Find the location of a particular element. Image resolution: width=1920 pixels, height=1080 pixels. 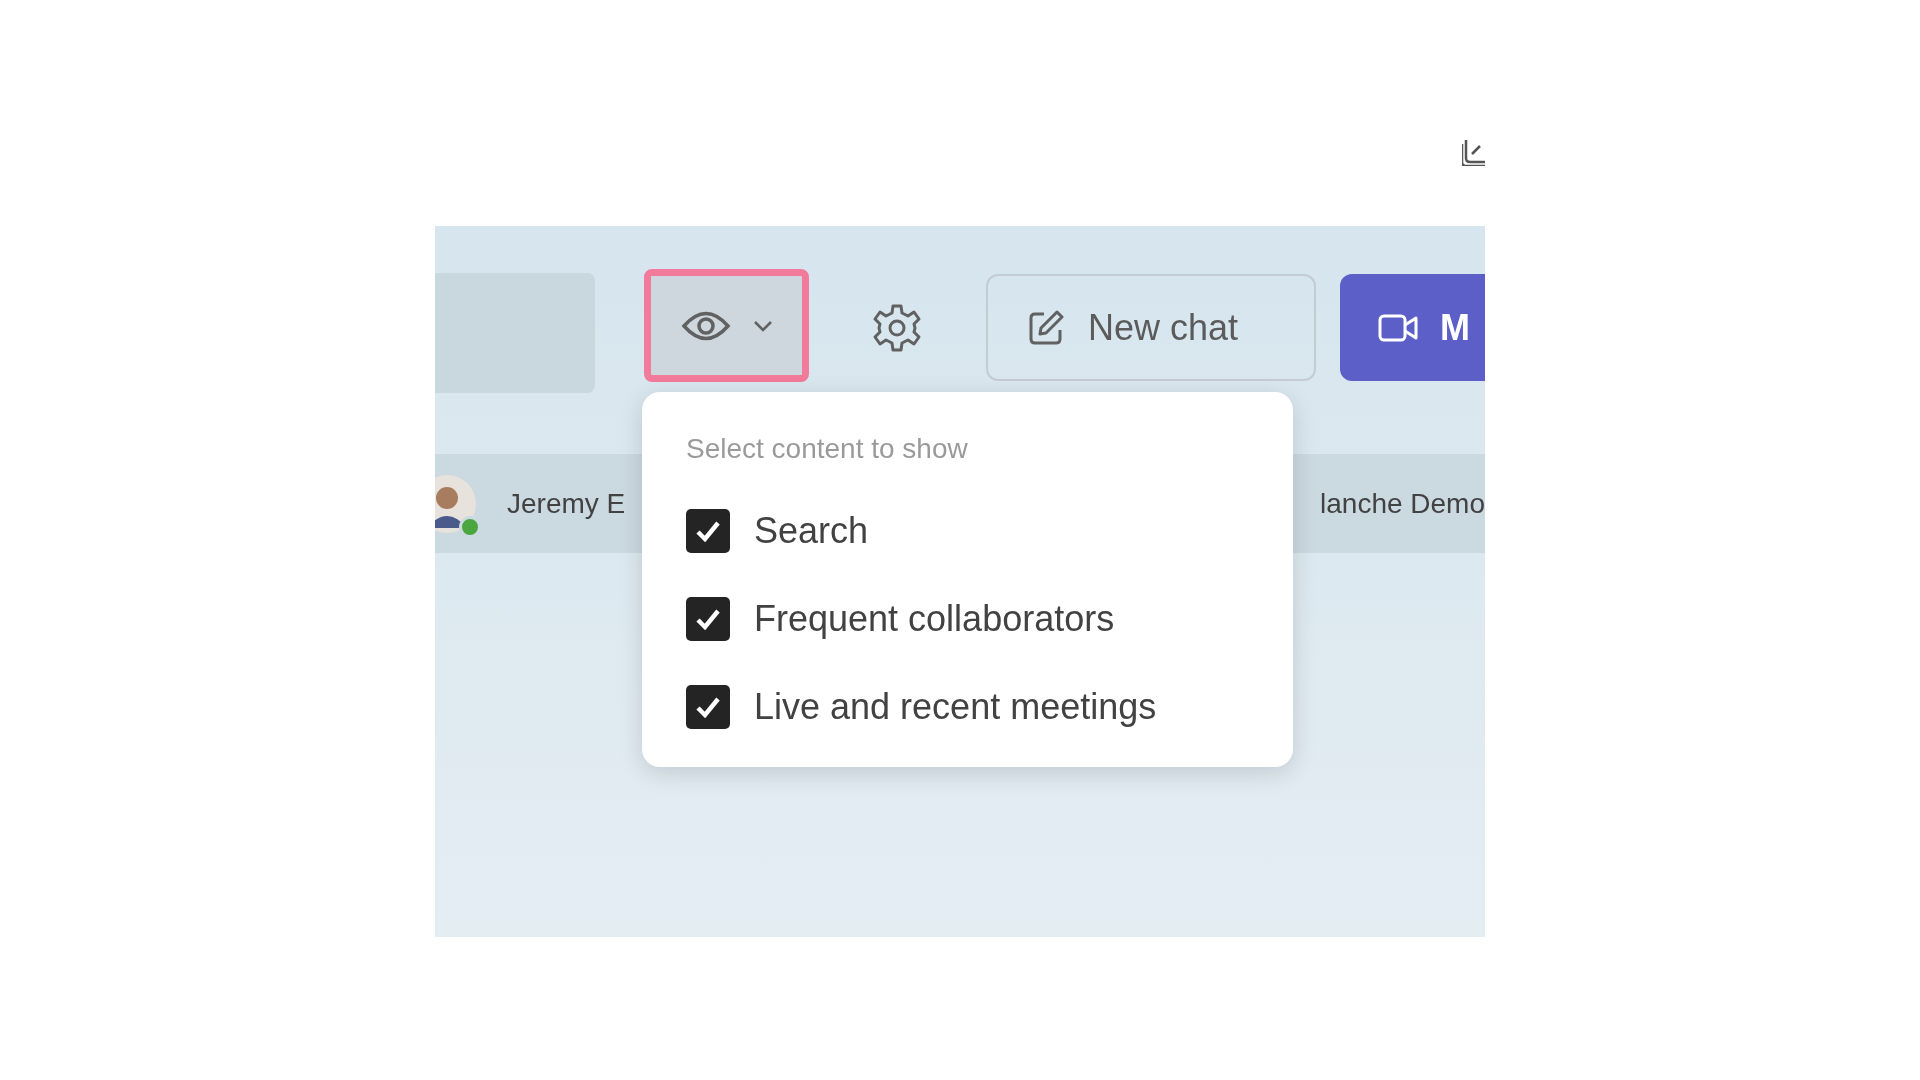

view-button is located at coordinates (726, 325).